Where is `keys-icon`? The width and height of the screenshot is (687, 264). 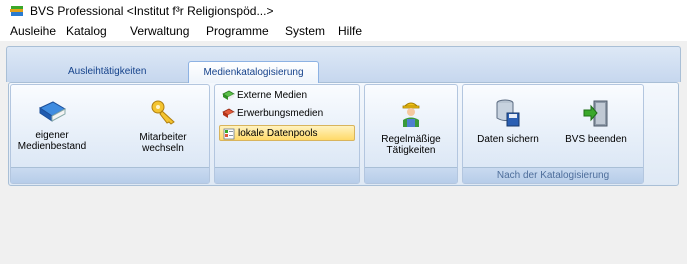
keys-icon is located at coordinates (163, 112).